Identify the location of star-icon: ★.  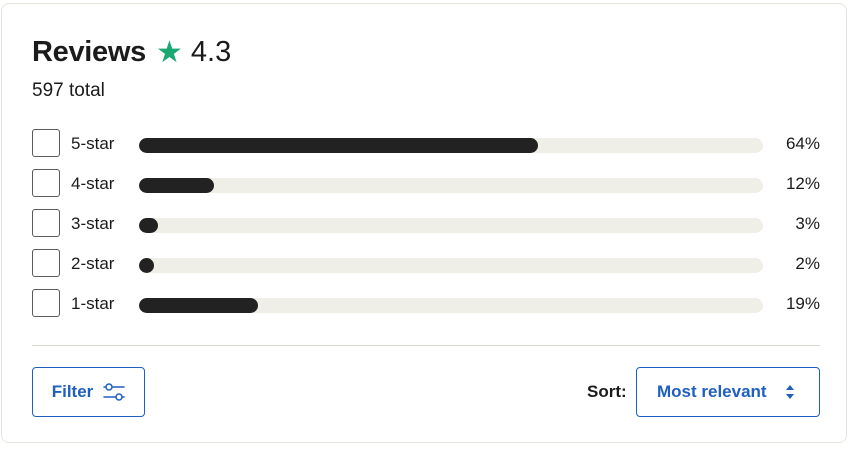
(169, 52).